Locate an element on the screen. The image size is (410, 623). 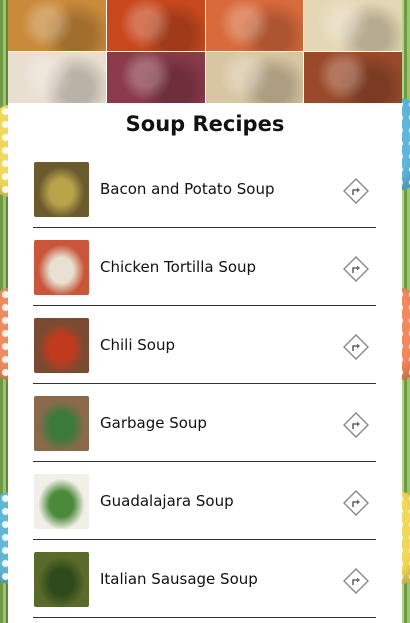
recipe-name: Chicken Tortilla Soup is located at coordinates (178, 267).